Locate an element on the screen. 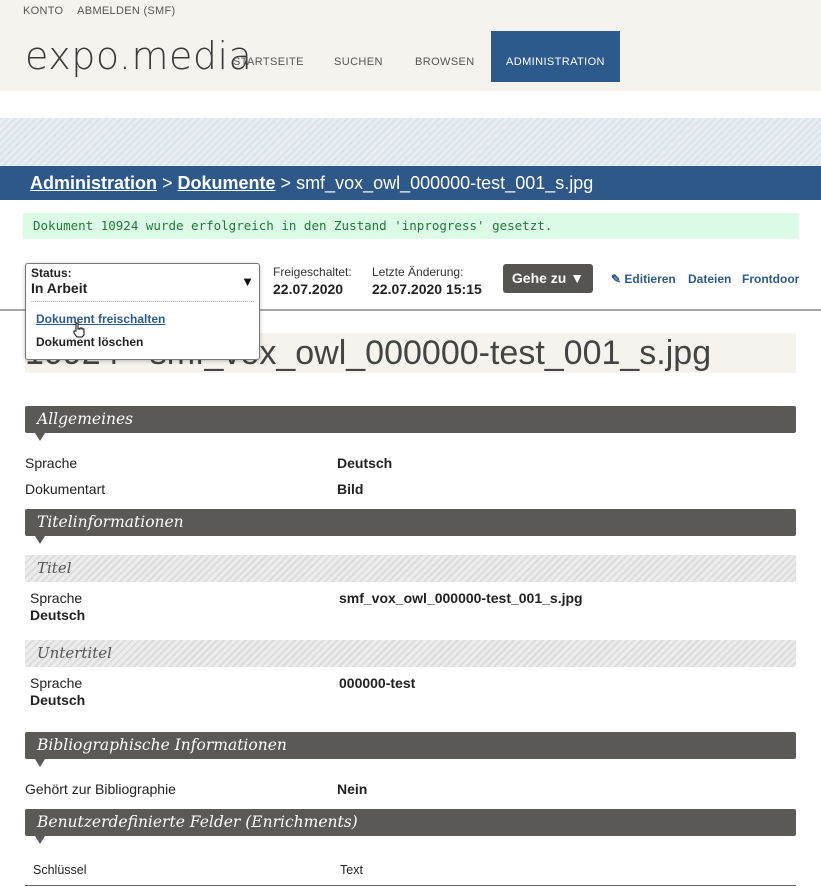 This screenshot has height=893, width=821. nav-home: STARTSEITE is located at coordinates (268, 56).